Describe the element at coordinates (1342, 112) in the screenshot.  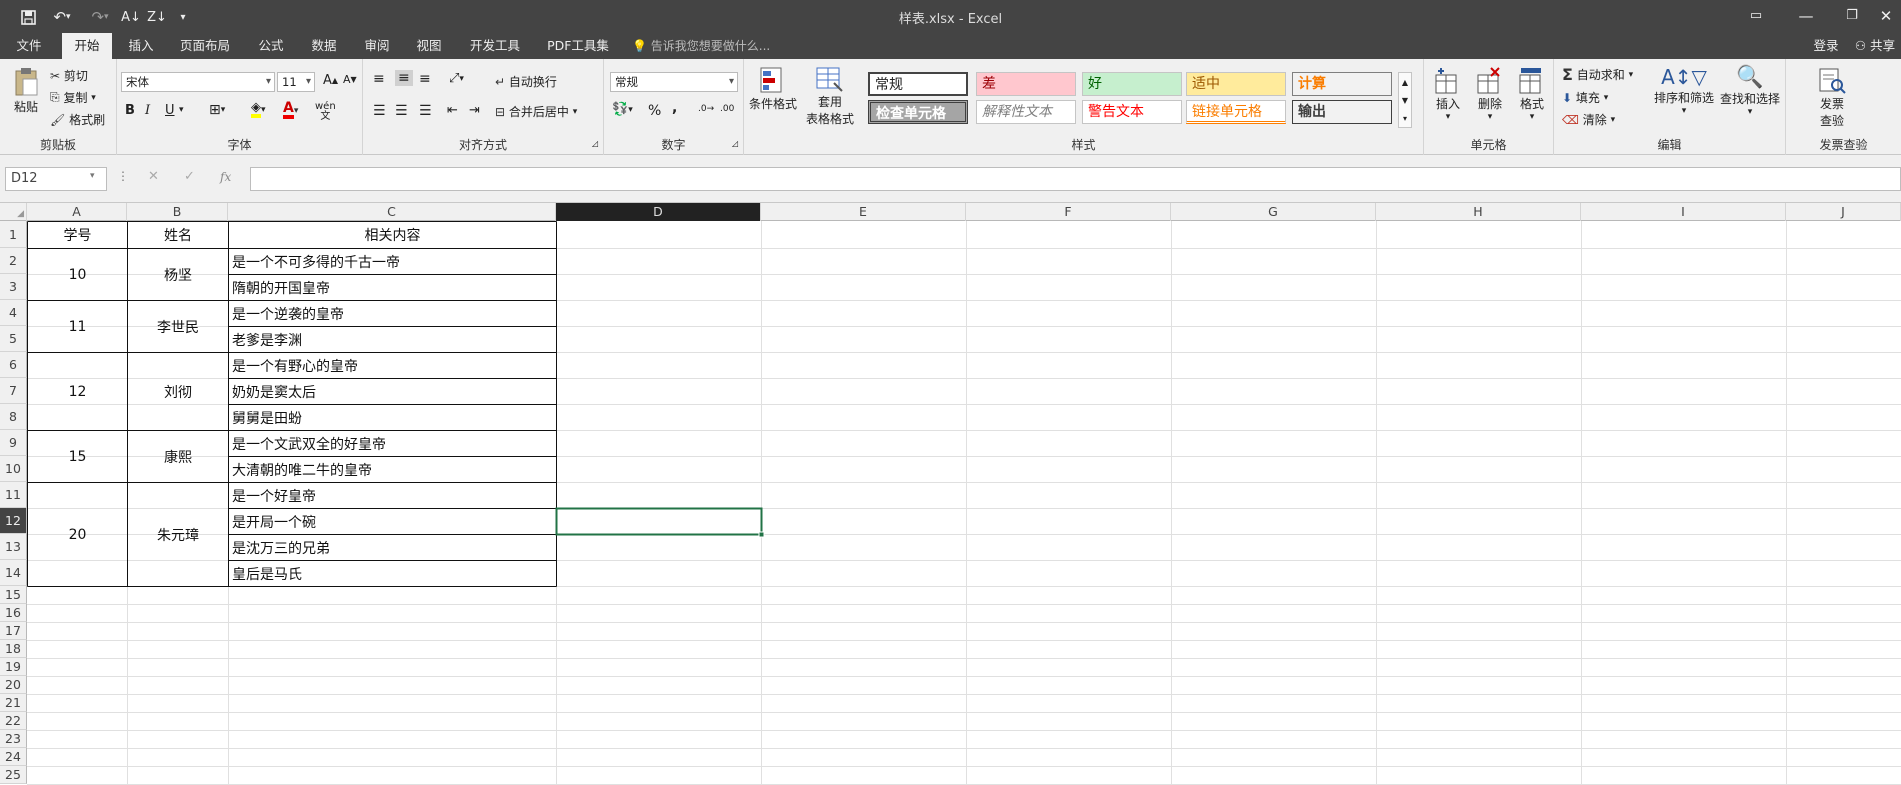
I see `style-output: 输出` at that location.